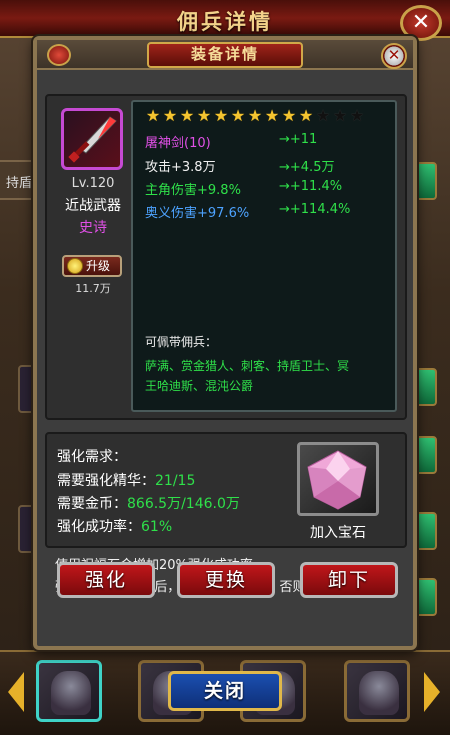 The image size is (450, 735). I want to click on gold-requirement: 需要金币：866.5万/146.0万, so click(148, 503).